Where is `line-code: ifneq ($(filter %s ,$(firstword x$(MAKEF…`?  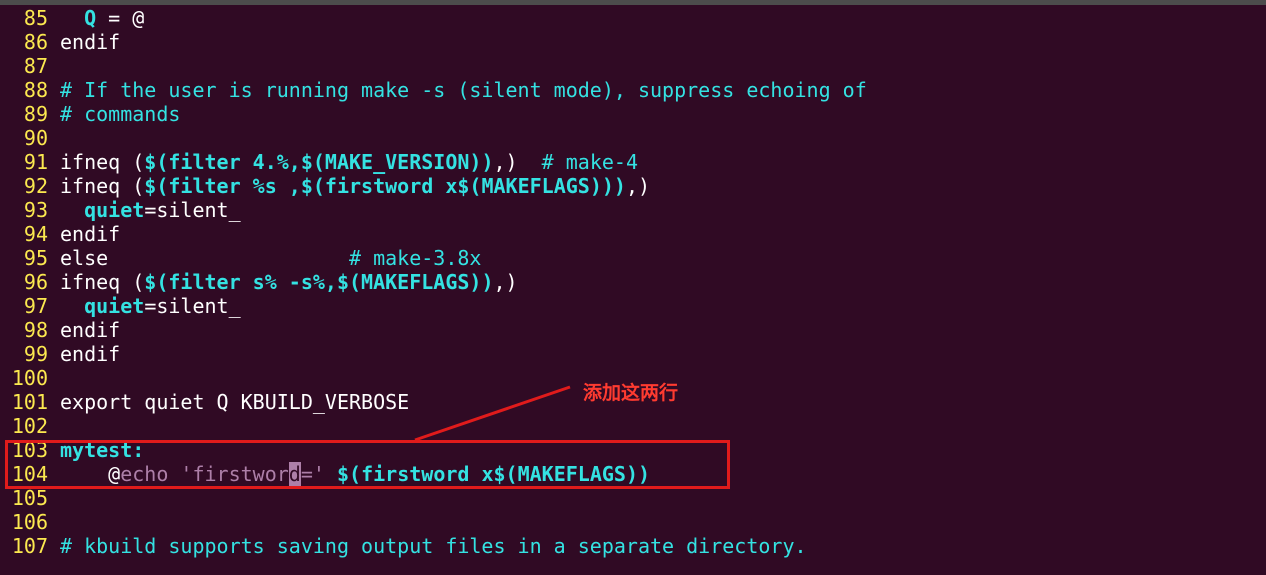 line-code: ifneq ($(filter %s ,$(firstword x$(MAKEF… is located at coordinates (355, 186).